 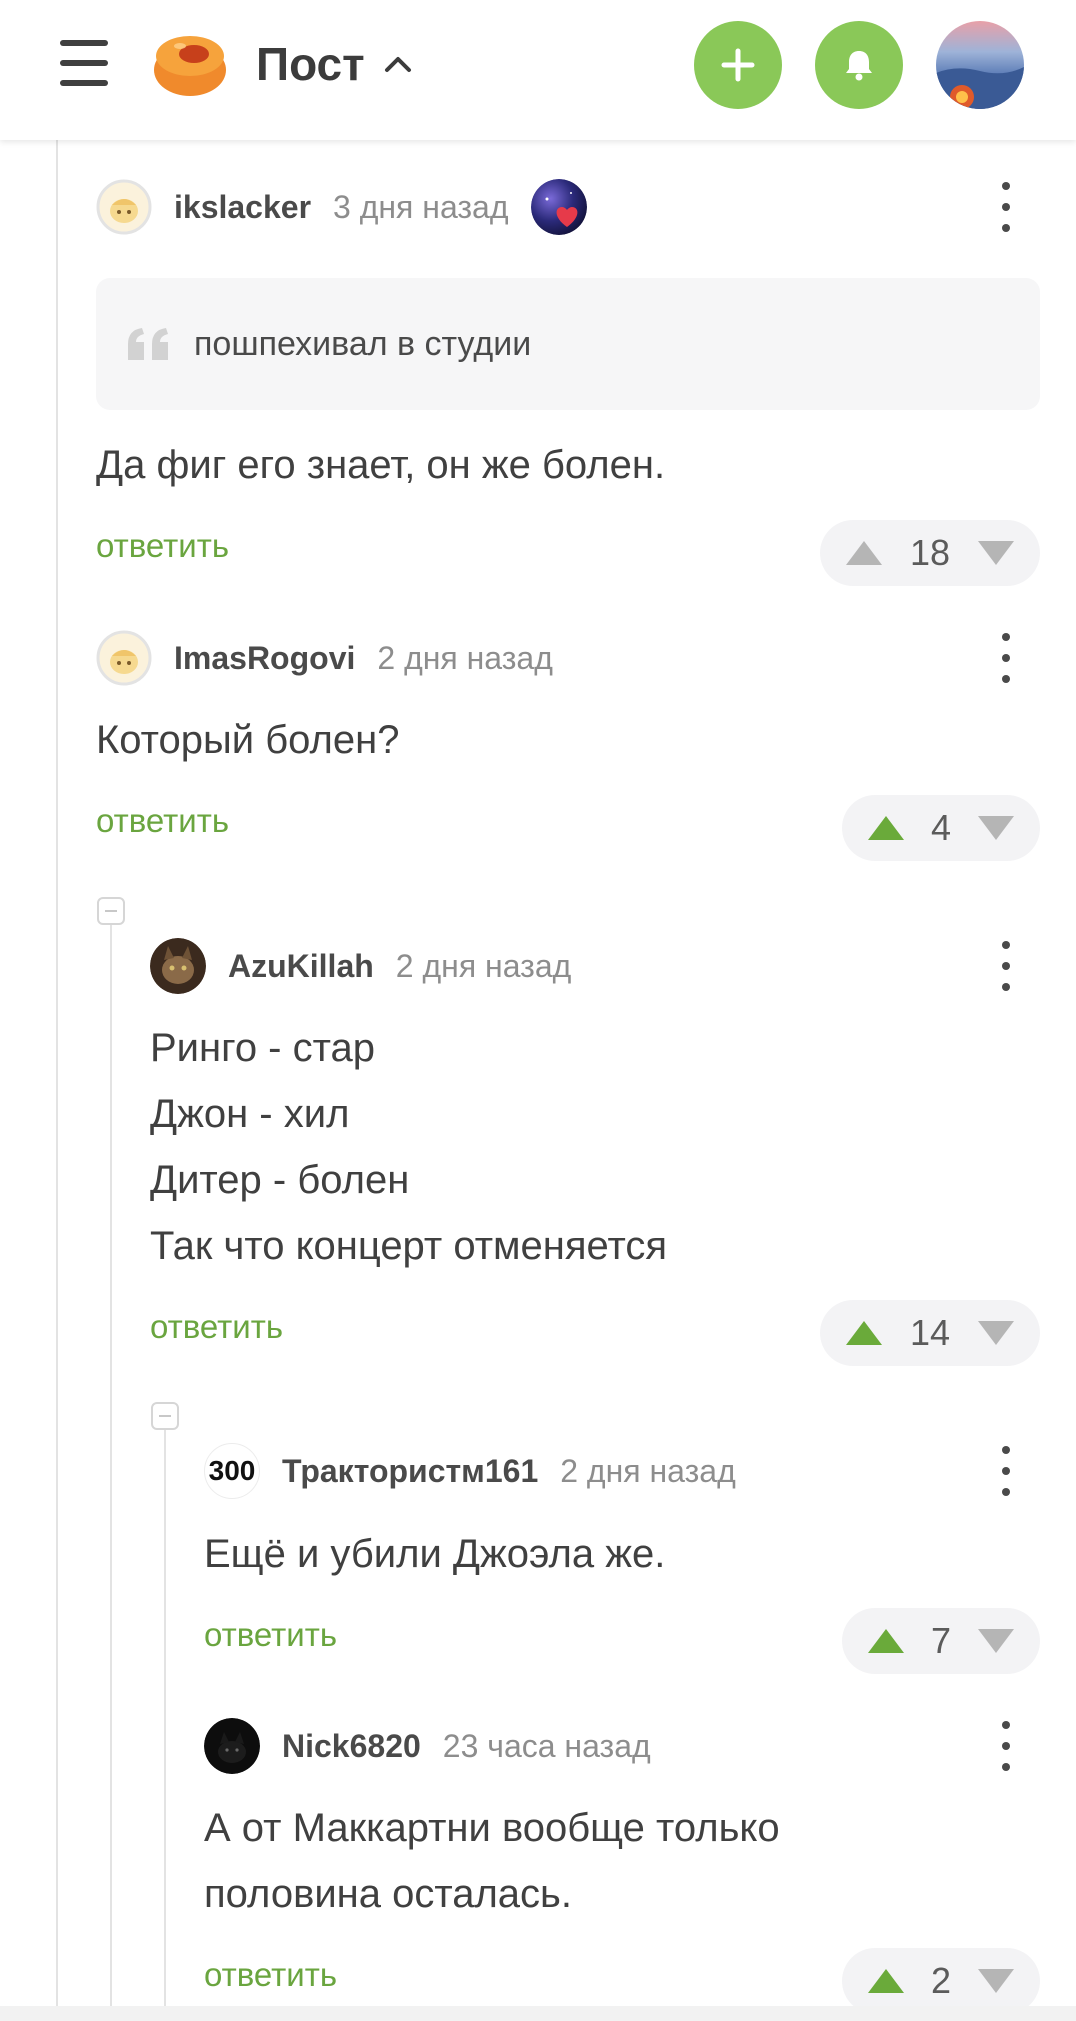 I want to click on bell-icon, so click(x=859, y=66).